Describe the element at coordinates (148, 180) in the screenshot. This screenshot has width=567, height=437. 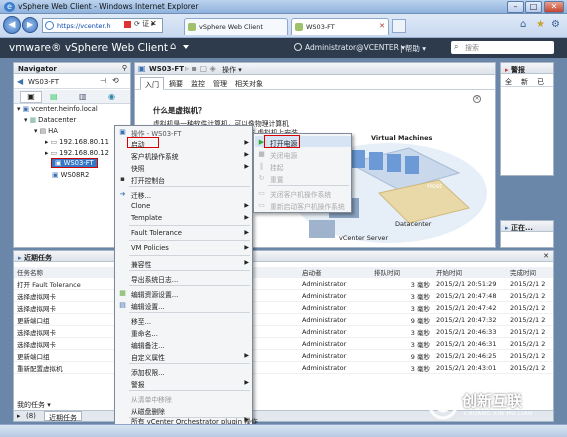
I see `menu-item-open-console: 打开控制台` at that location.